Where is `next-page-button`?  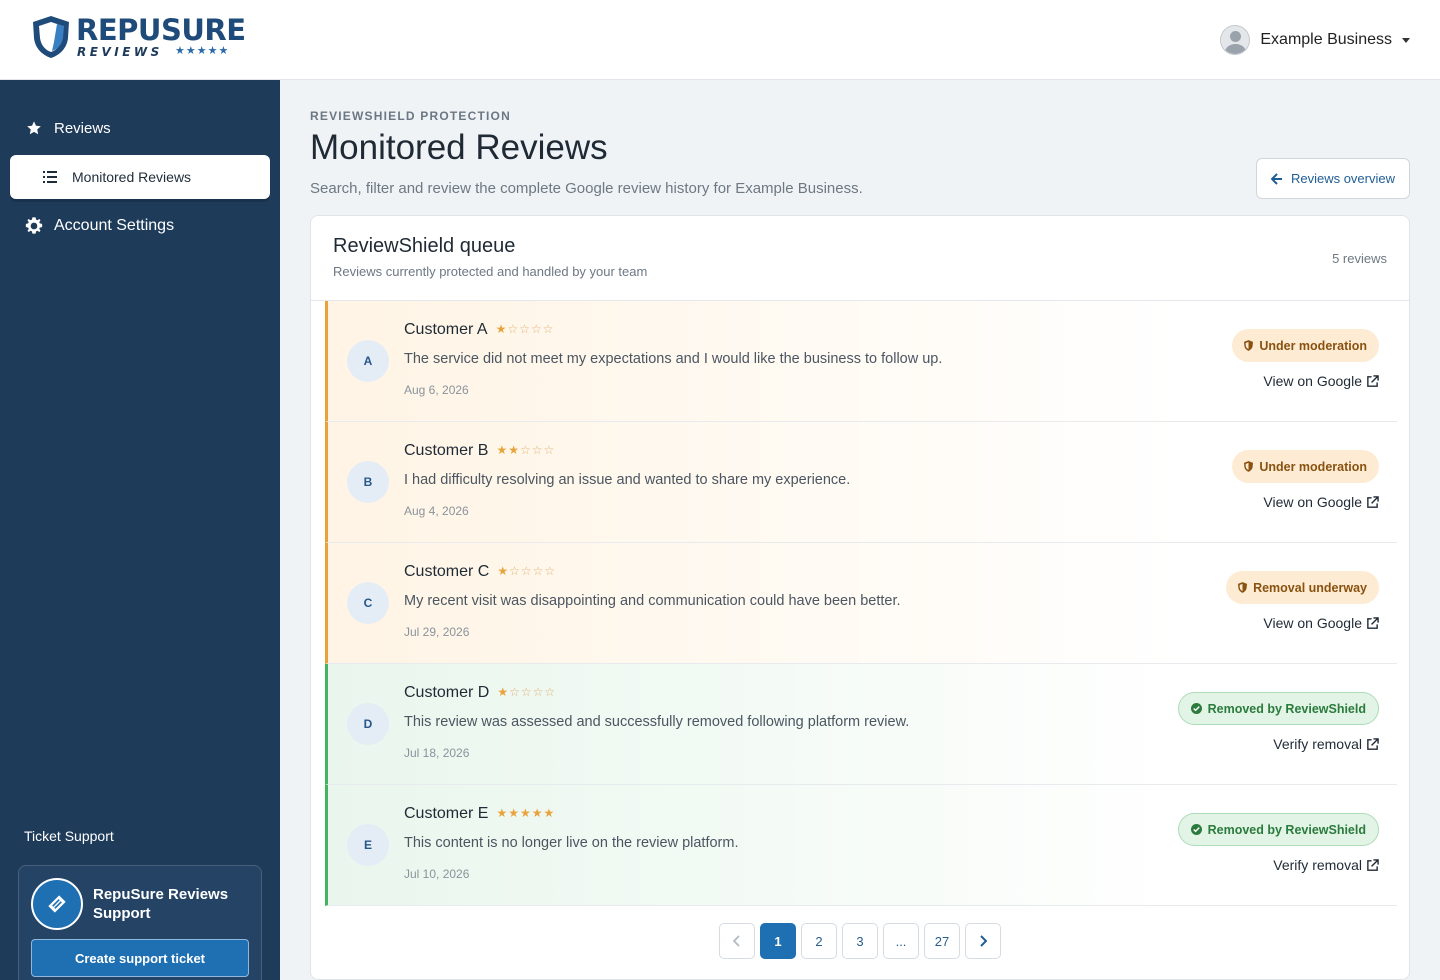 next-page-button is located at coordinates (983, 941).